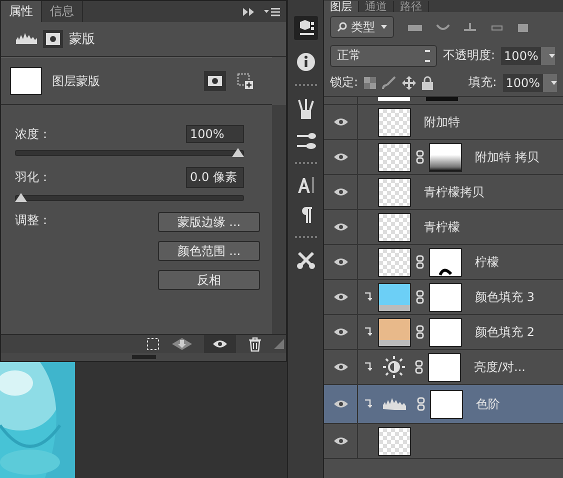  What do you see at coordinates (470, 27) in the screenshot?
I see `type-filter-icon` at bounding box center [470, 27].